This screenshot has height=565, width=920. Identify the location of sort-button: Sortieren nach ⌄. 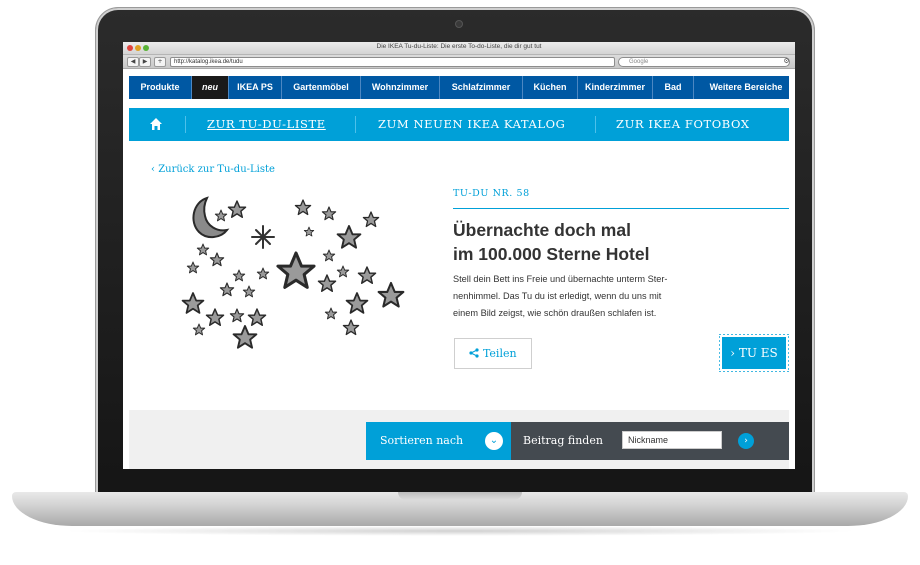
(438, 441).